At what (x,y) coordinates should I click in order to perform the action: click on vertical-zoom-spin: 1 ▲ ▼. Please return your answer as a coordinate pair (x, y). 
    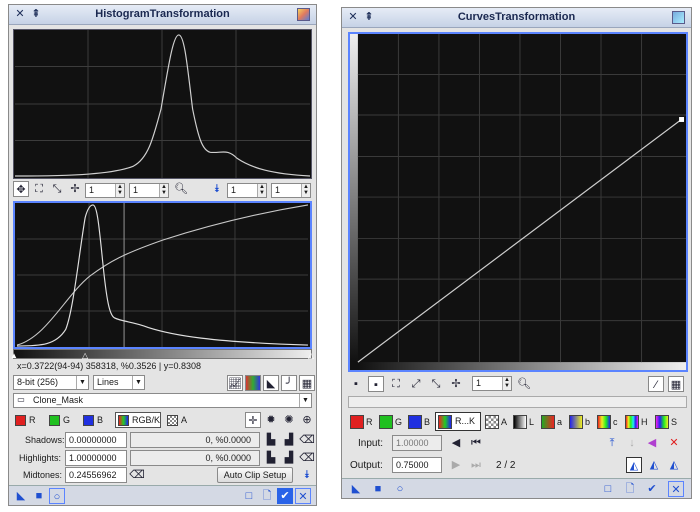
    Looking at the image, I should click on (149, 190).